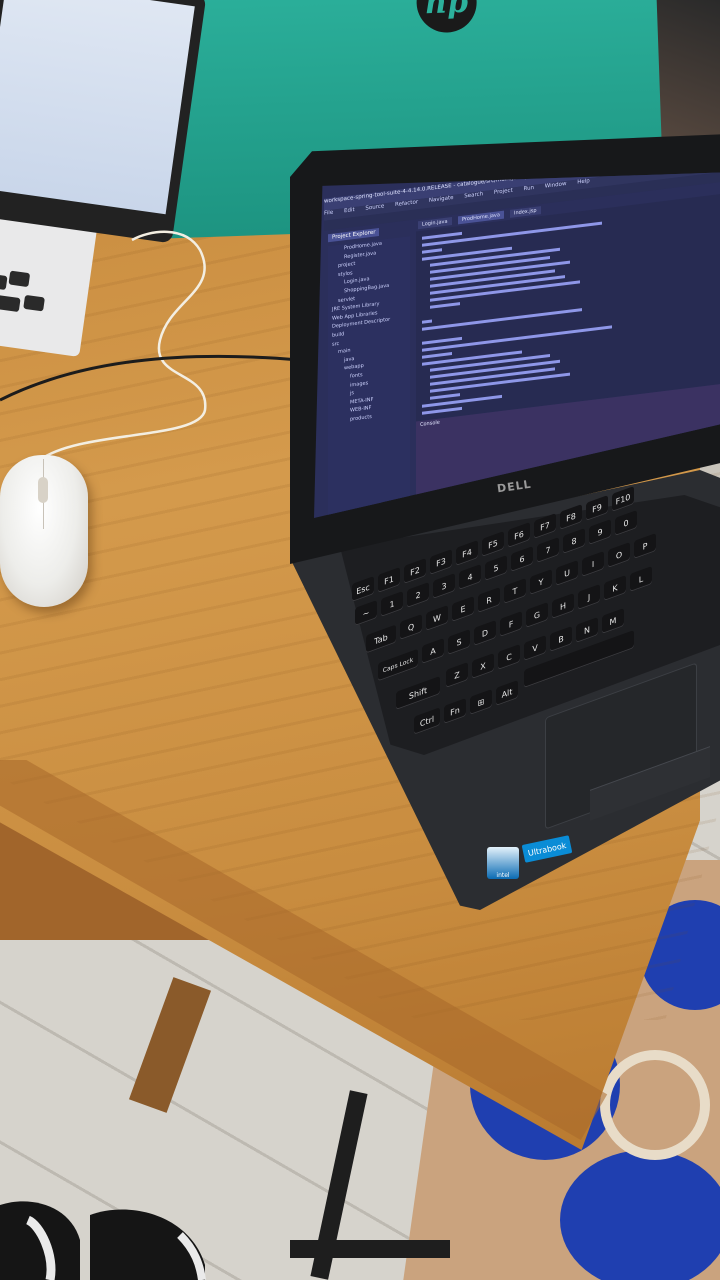 This screenshot has width=720, height=1280. I want to click on left-laptop-screen, so click(103, 122).